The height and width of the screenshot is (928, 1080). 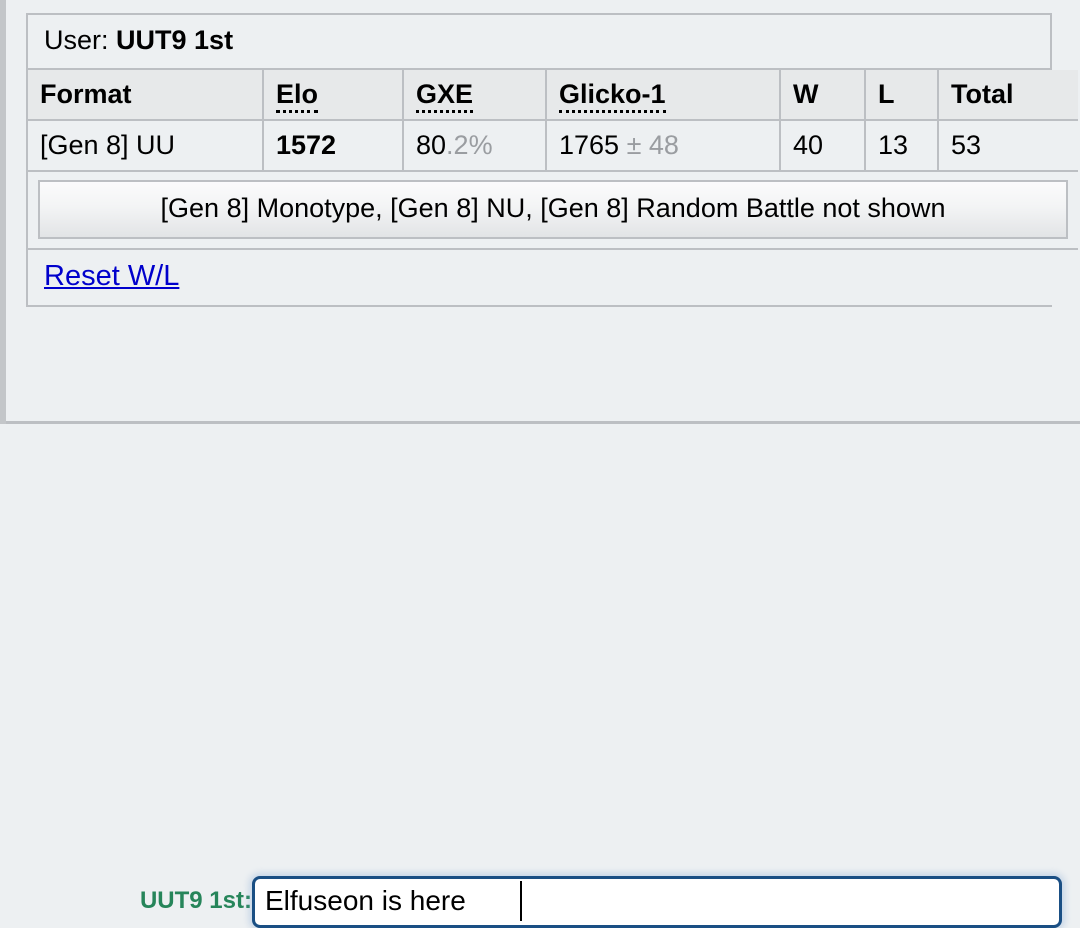 What do you see at coordinates (86, 94) in the screenshot?
I see `column-header-format-label: Format` at bounding box center [86, 94].